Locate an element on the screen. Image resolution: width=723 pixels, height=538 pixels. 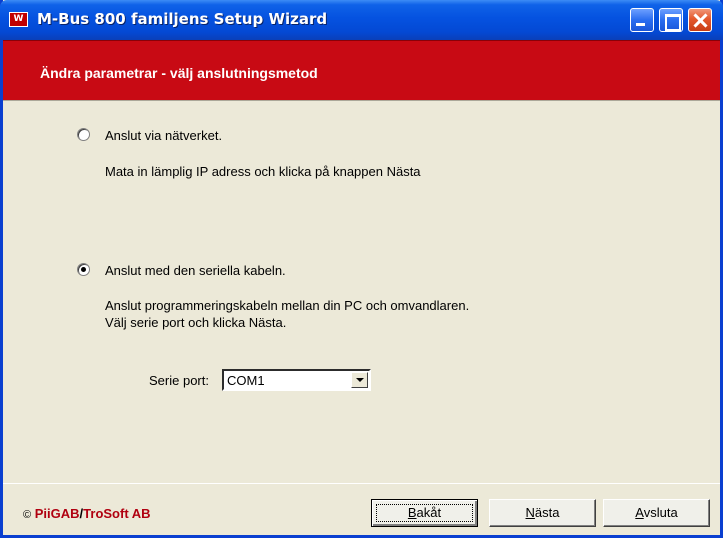
back-button: Bakåt is located at coordinates (424, 513).